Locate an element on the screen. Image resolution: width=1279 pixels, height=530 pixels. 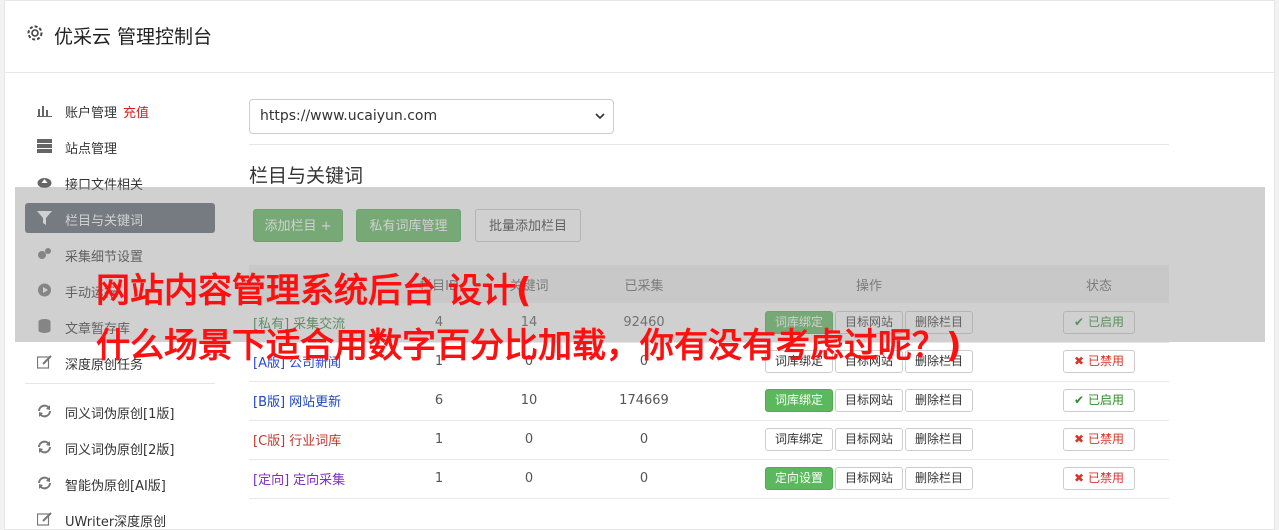
table-row: [C版] 行业词库 1 0 0 词库绑定 目标网站 删除栏目 ✖ 已禁用 is located at coordinates (709, 440).